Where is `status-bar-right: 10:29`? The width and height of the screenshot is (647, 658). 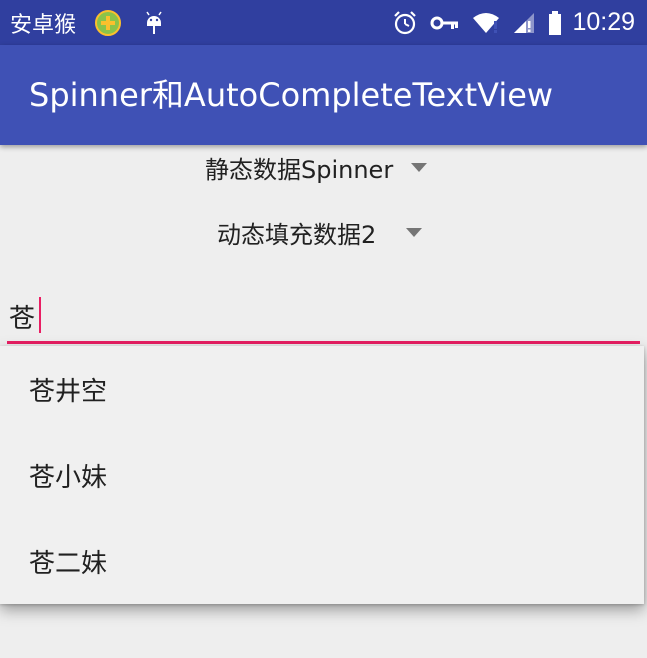 status-bar-right: 10:29 is located at coordinates (513, 22).